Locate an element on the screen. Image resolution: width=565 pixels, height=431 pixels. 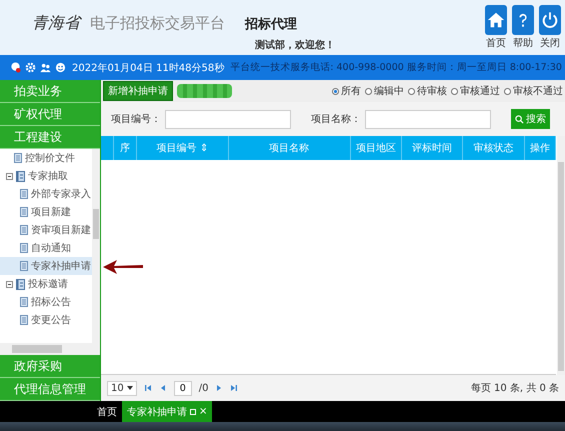
pager-summary: 每页 10 条, 共 0 条 is located at coordinates (514, 388).